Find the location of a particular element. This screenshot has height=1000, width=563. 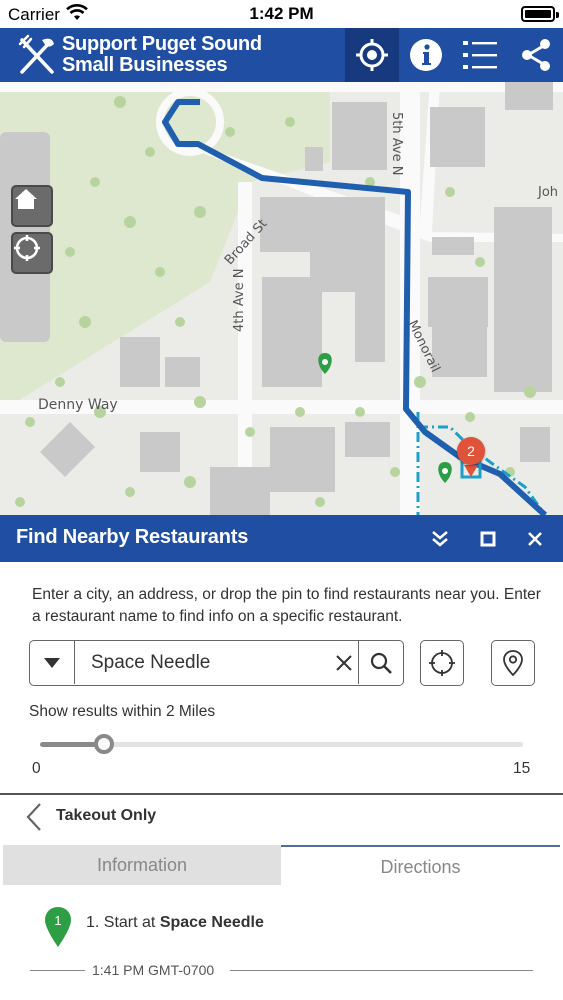

locate-icon is located at coordinates (372, 55).